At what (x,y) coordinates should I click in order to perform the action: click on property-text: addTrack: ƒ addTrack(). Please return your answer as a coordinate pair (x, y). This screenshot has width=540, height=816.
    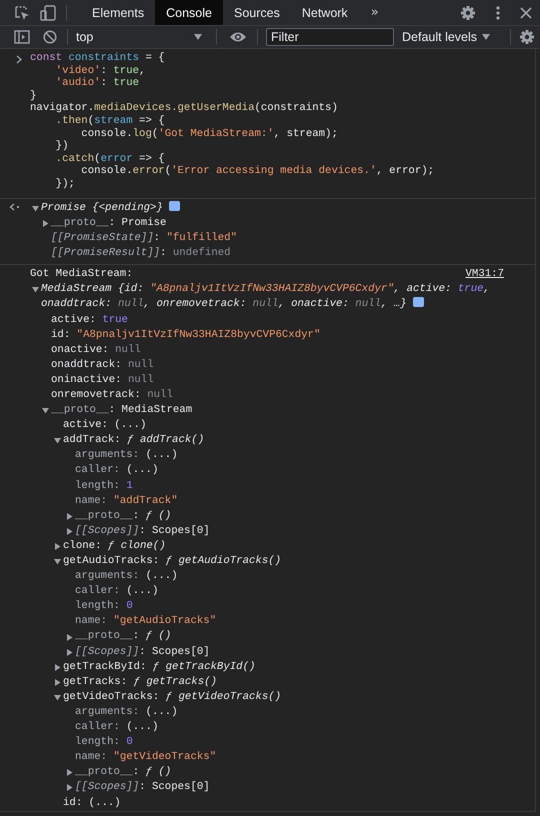
    Looking at the image, I should click on (133, 440).